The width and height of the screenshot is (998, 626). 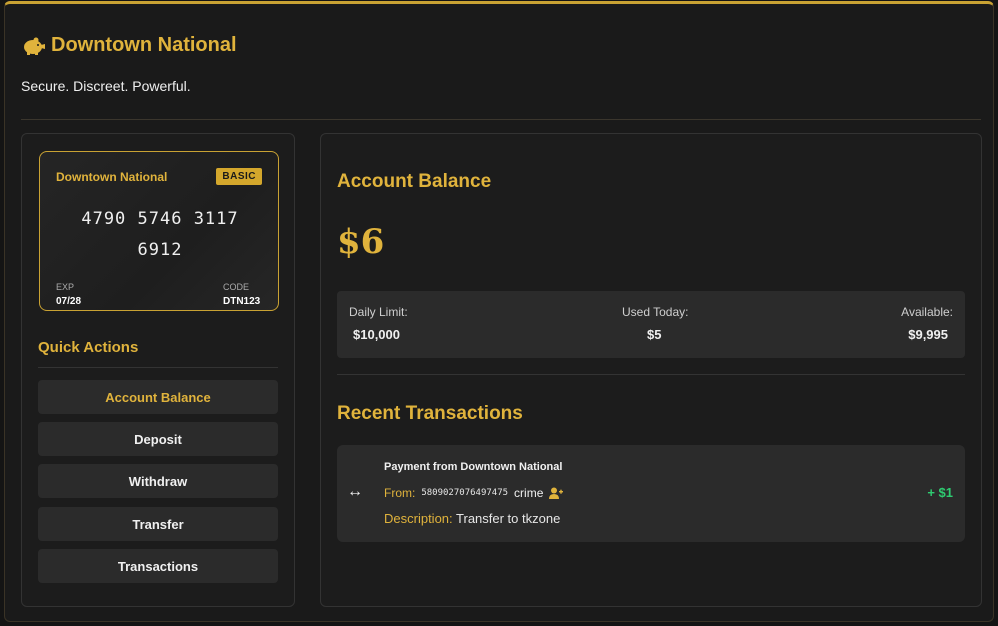 What do you see at coordinates (34, 46) in the screenshot?
I see `piggy-bank-icon` at bounding box center [34, 46].